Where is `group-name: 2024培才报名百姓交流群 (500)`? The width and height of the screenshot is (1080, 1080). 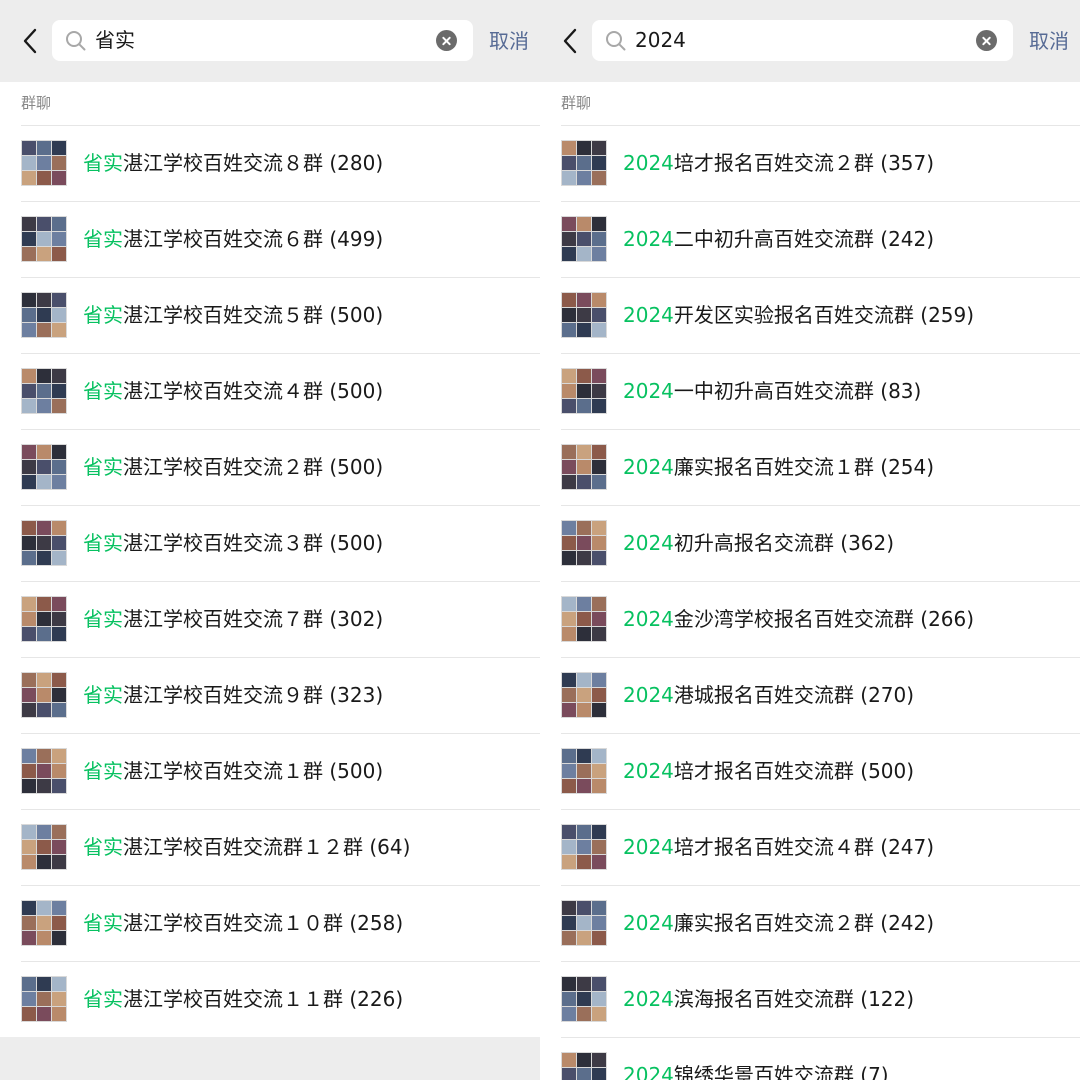
group-name: 2024培才报名百姓交流群 (500) is located at coordinates (768, 771).